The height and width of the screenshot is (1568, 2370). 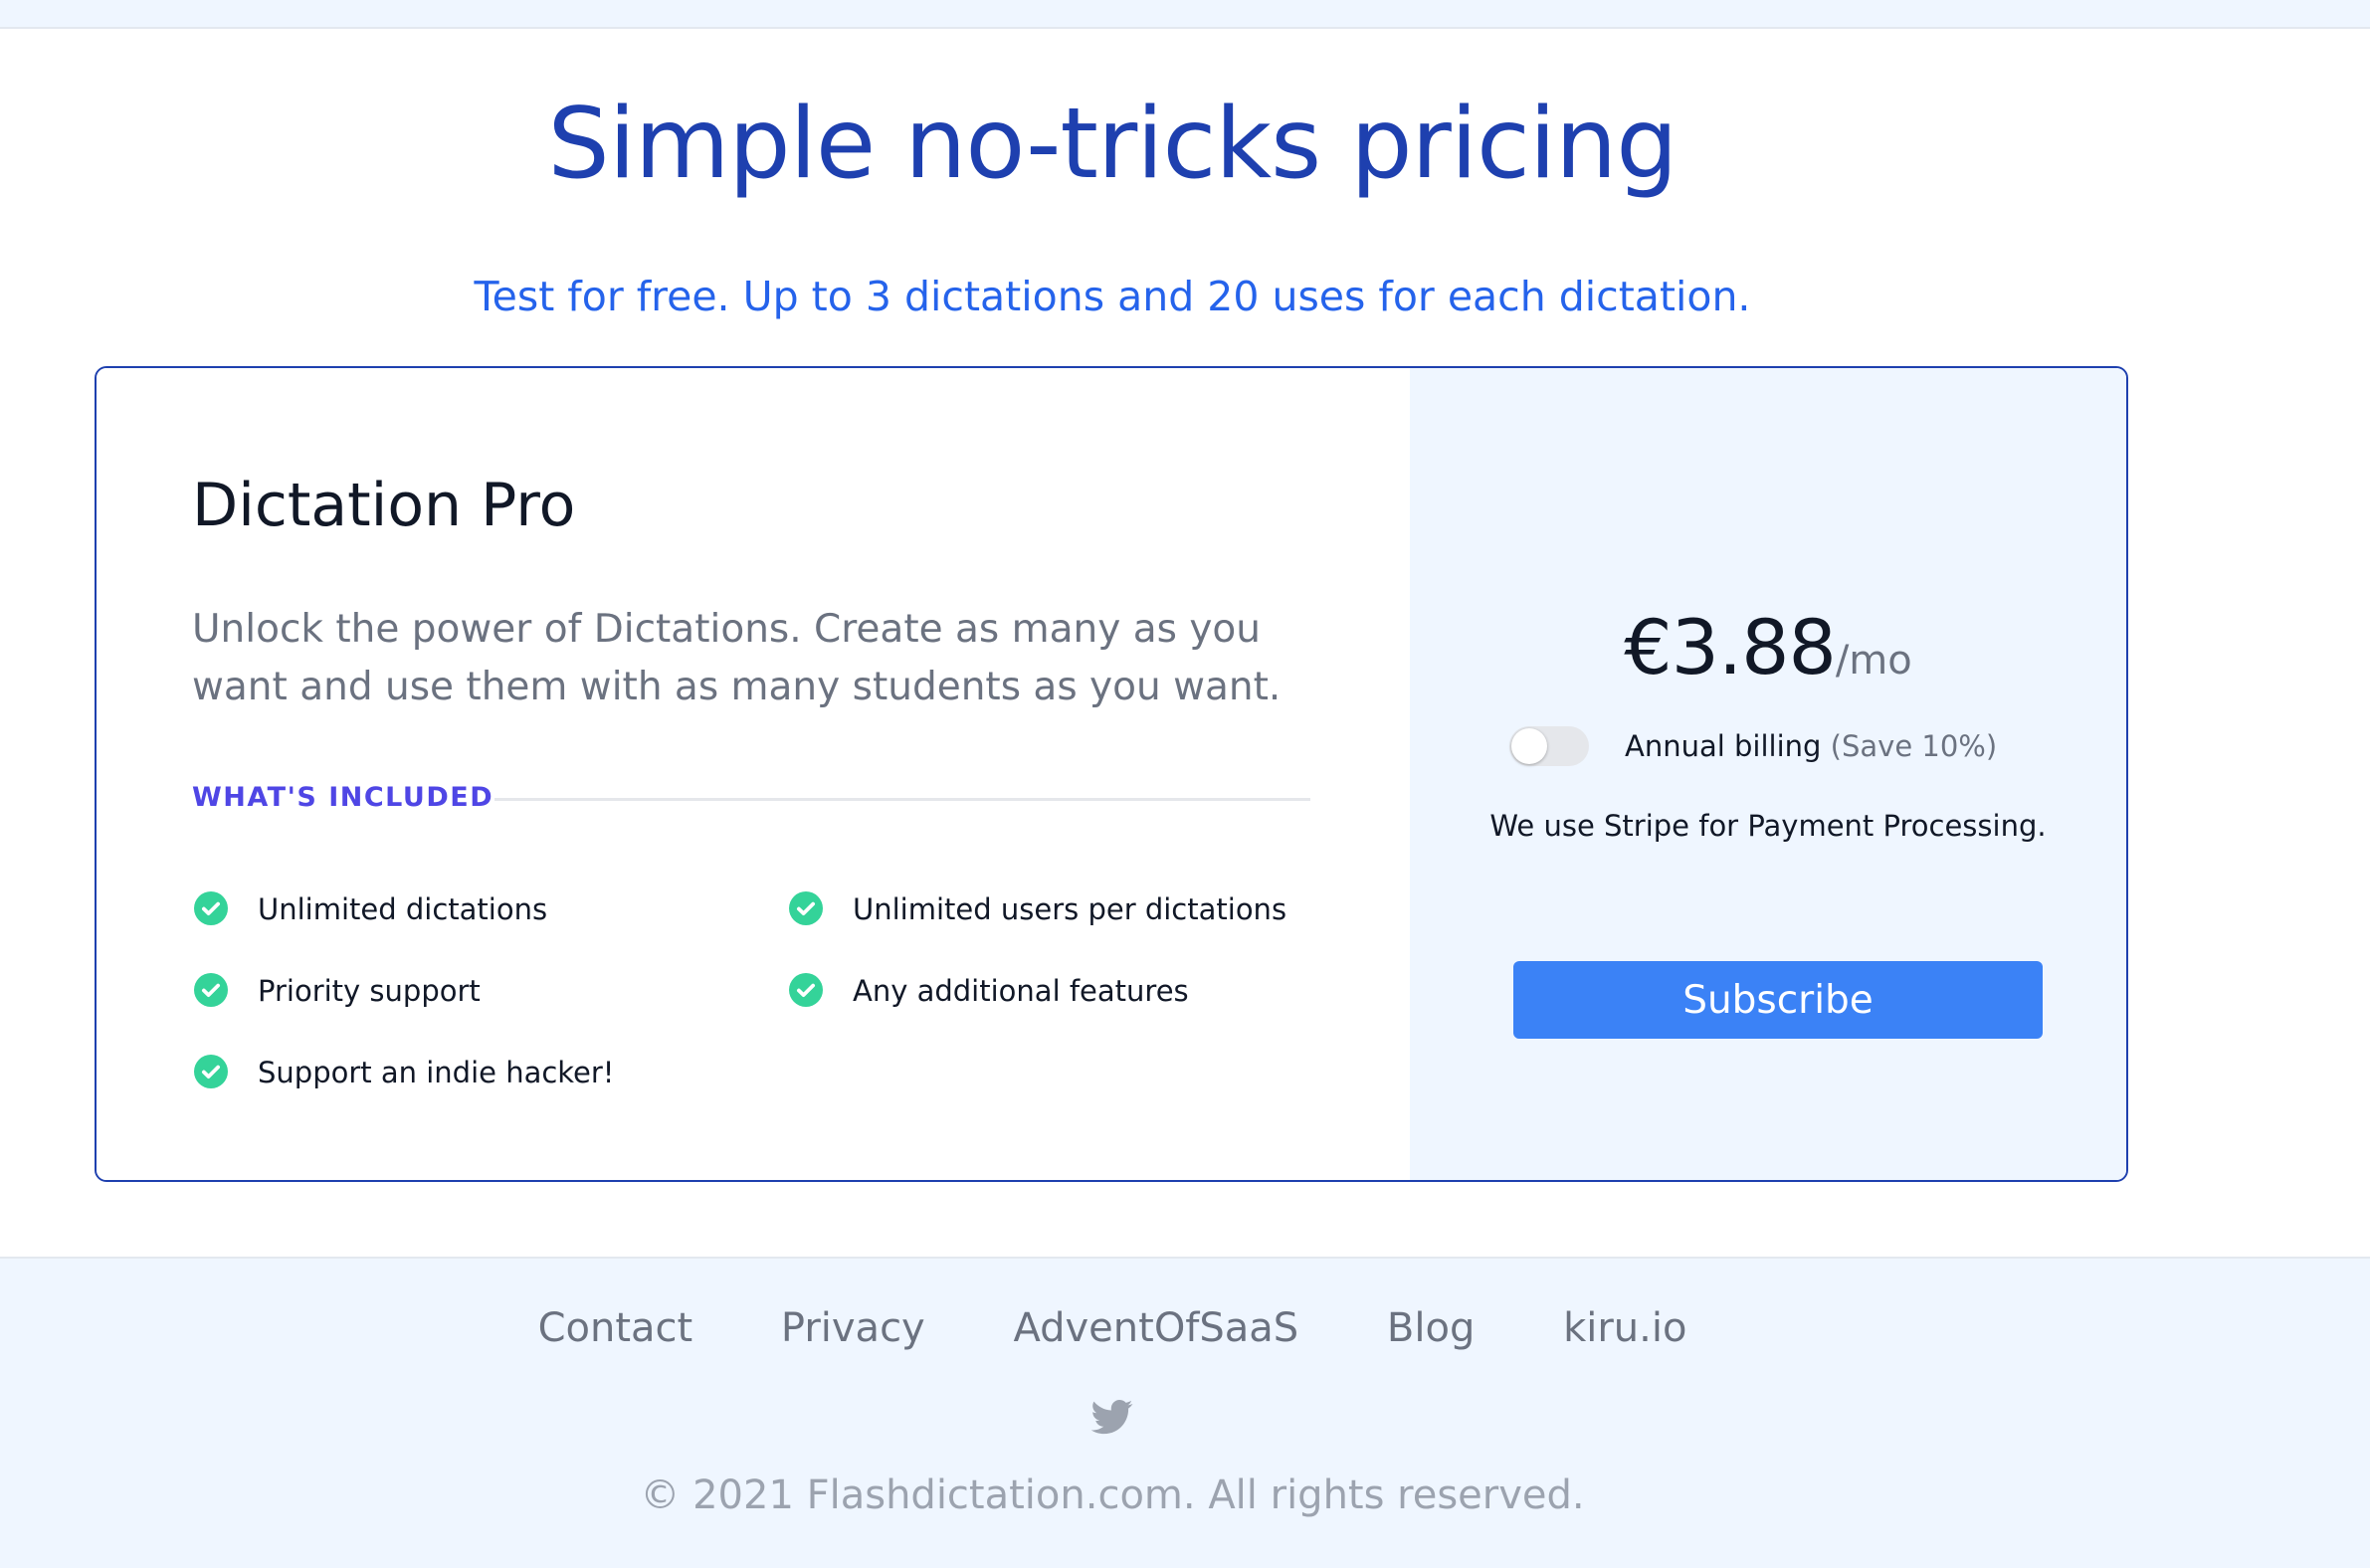 What do you see at coordinates (853, 1328) in the screenshot?
I see `footer-link-privacy: Privacy` at bounding box center [853, 1328].